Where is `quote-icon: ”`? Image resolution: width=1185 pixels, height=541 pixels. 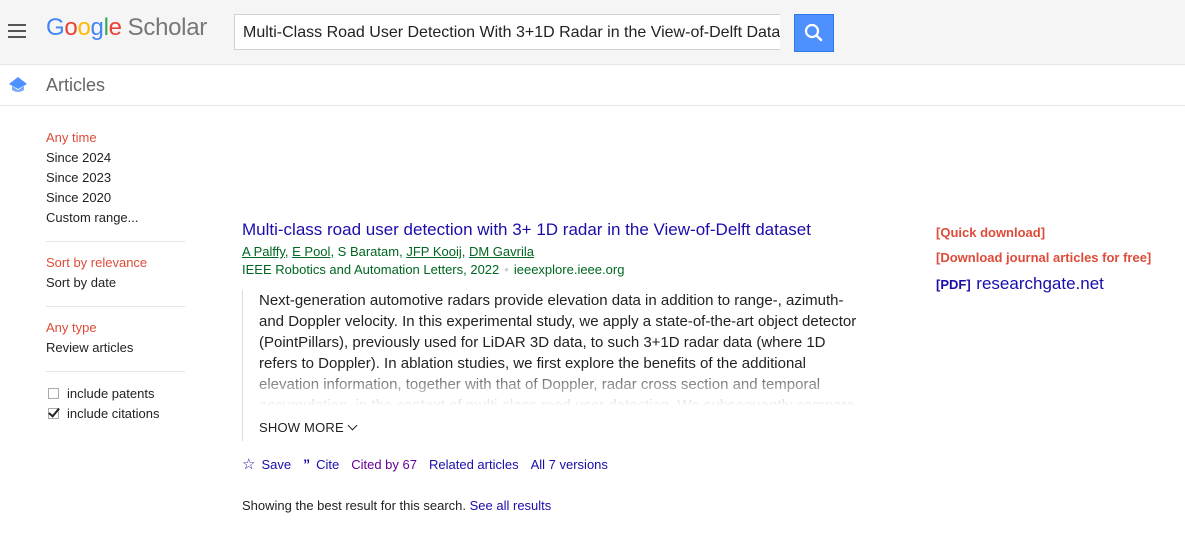
quote-icon: ” is located at coordinates (306, 464).